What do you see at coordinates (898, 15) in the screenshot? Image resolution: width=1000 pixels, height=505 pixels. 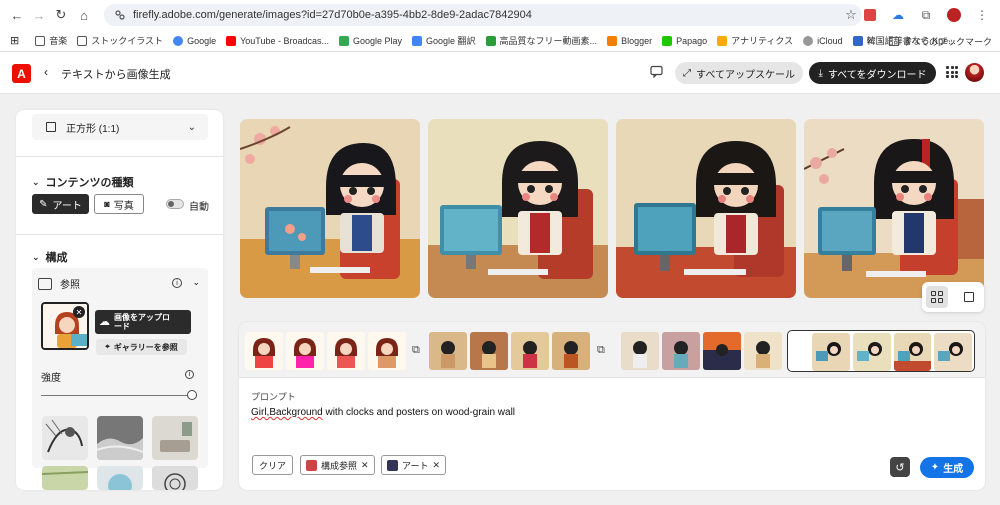 I see `extension-icon-cloud: ☁` at bounding box center [898, 15].